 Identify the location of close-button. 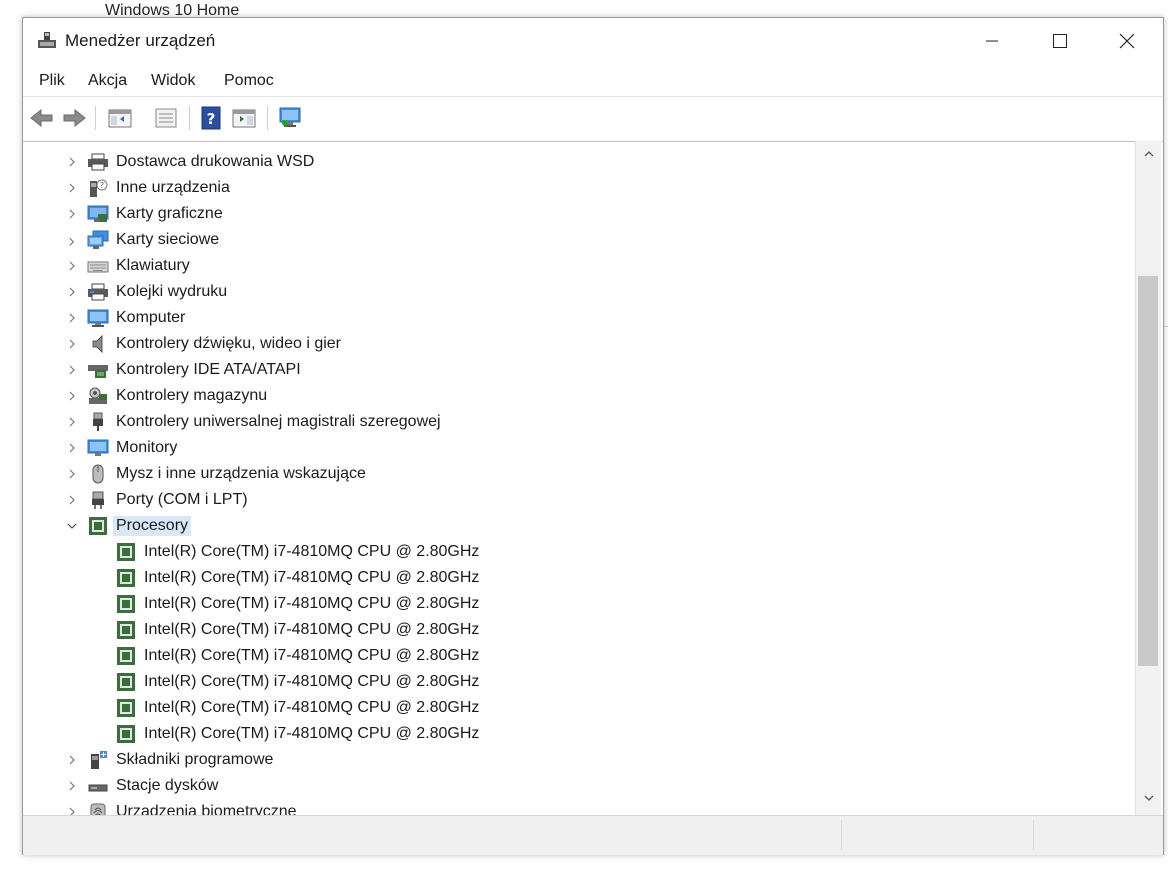
(1127, 41).